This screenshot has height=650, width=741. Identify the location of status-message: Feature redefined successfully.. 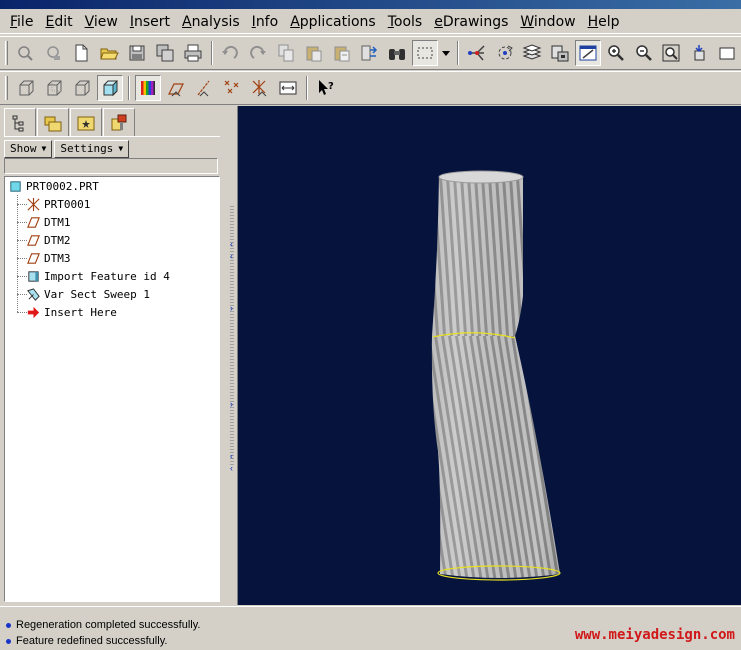
(86, 641).